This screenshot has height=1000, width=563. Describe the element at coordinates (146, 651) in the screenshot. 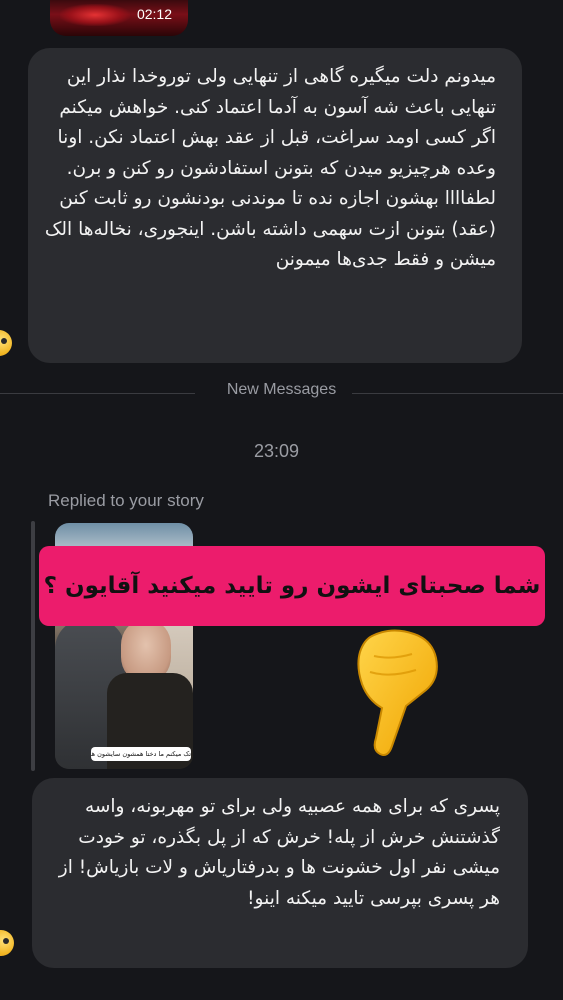

I see `story-person-face` at that location.